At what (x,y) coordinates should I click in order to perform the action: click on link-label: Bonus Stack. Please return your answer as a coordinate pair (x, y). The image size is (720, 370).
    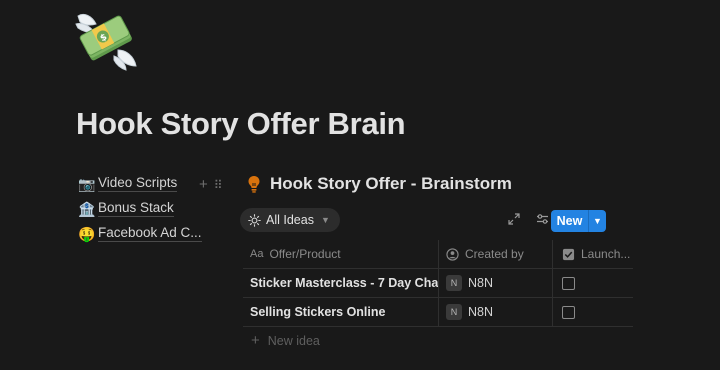
    Looking at the image, I should click on (136, 208).